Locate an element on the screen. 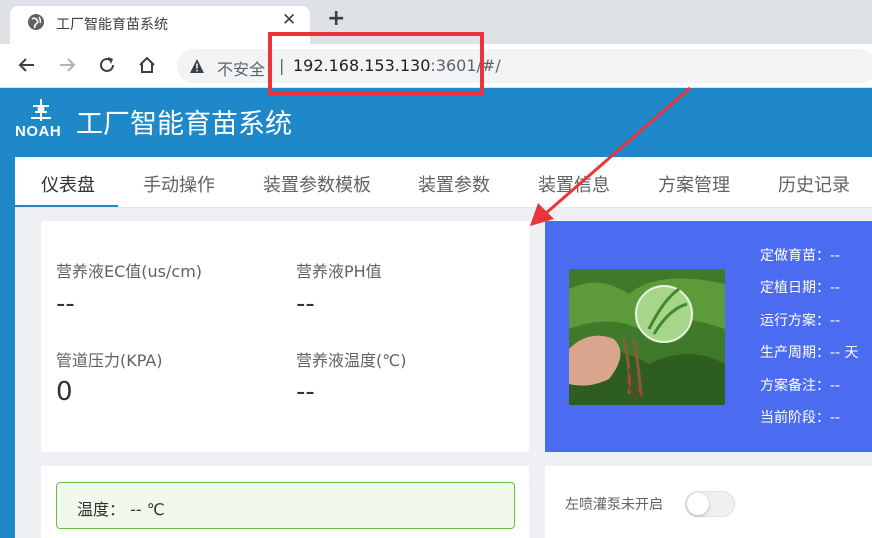 This screenshot has height=538, width=872. left-pump-toggle is located at coordinates (710, 504).